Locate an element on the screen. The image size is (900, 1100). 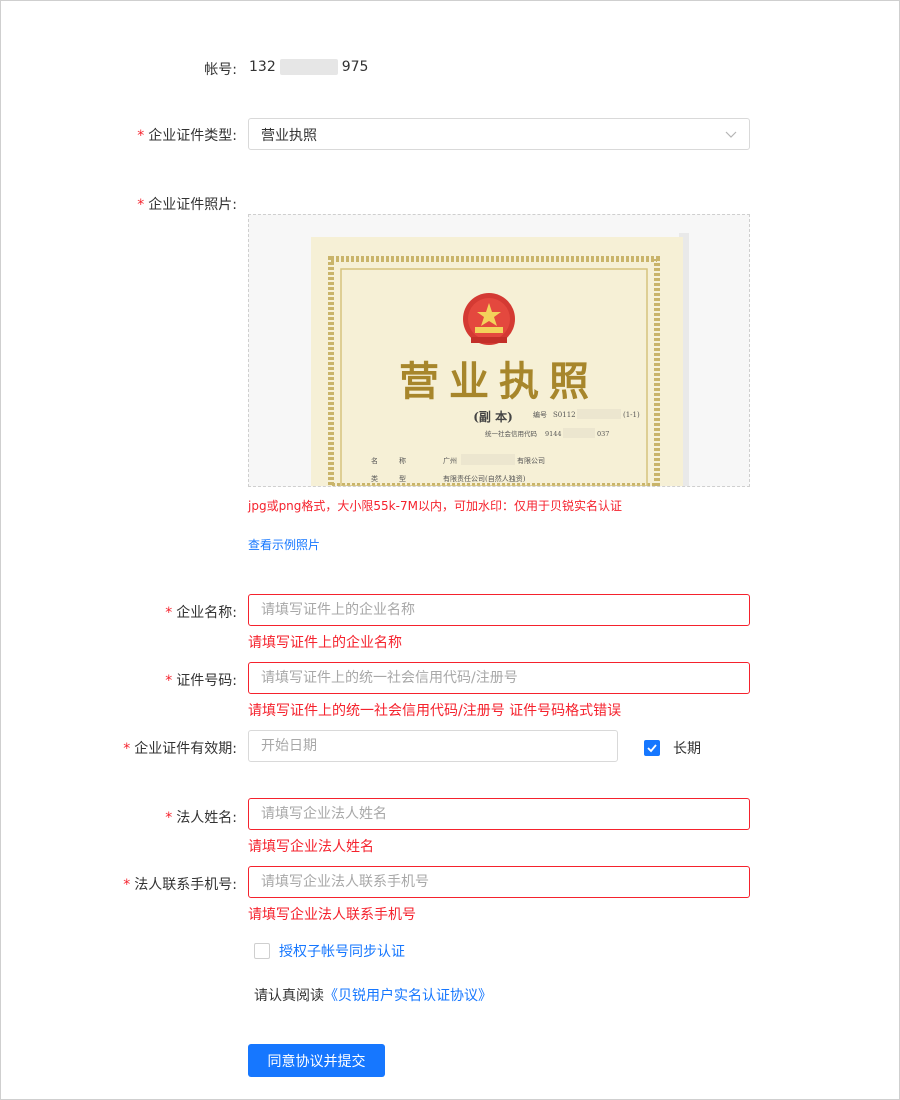
masked-name is located at coordinates (488, 459).